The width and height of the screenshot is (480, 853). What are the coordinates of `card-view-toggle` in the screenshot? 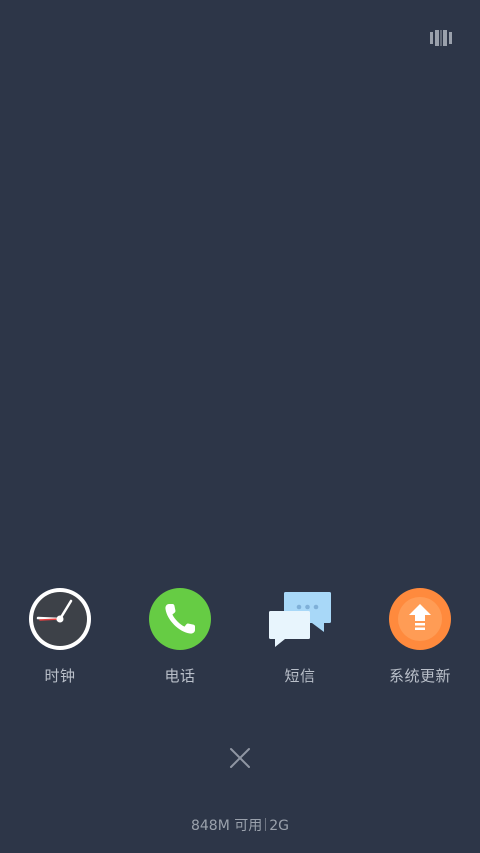 It's located at (441, 38).